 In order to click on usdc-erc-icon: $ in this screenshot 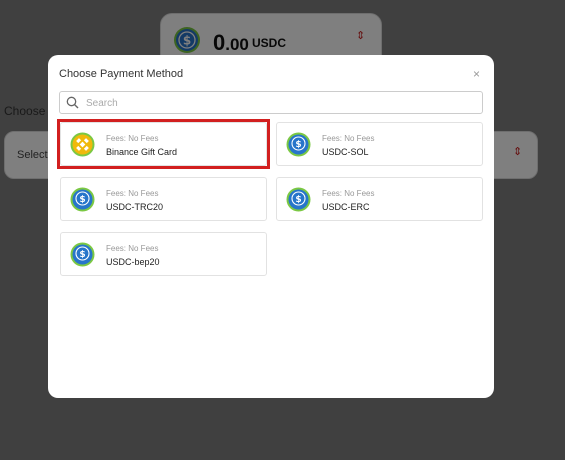, I will do `click(298, 199)`.